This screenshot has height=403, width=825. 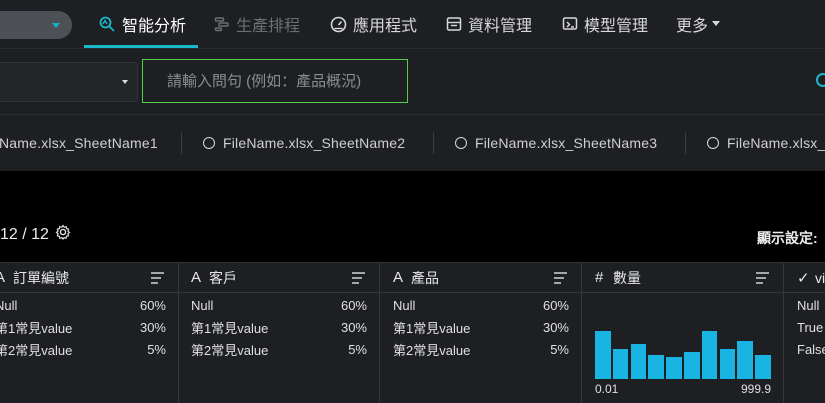 I want to click on column-title: 客戶, so click(x=223, y=277).